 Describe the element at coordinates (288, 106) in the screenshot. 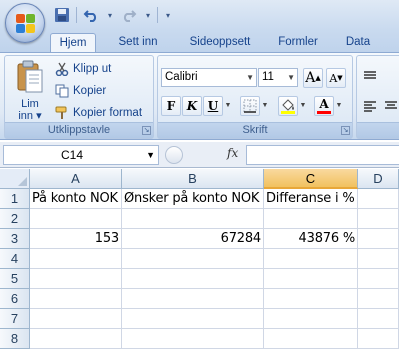

I see `fill-color-button` at that location.